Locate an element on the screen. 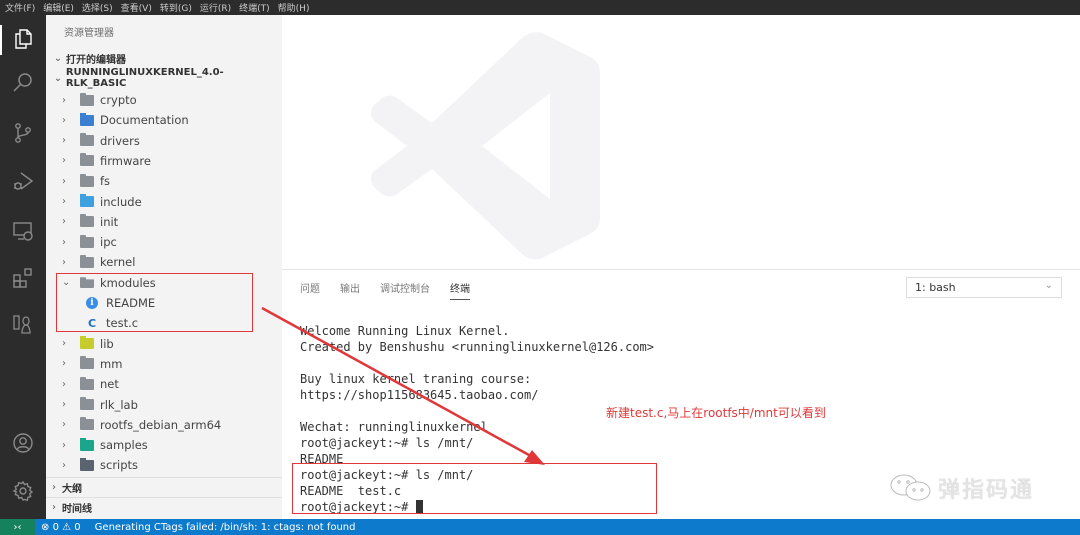  extensions-button is located at coordinates (23, 278).